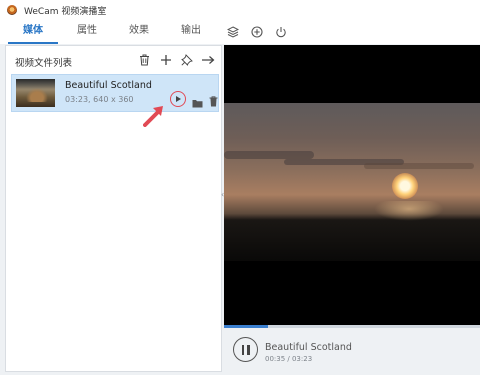  Describe the element at coordinates (87, 31) in the screenshot. I see `tab-properties: 属性` at that location.